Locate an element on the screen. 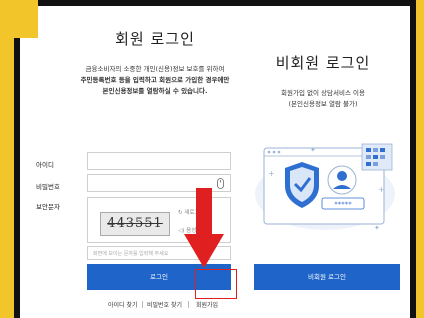  id-input is located at coordinates (159, 161).